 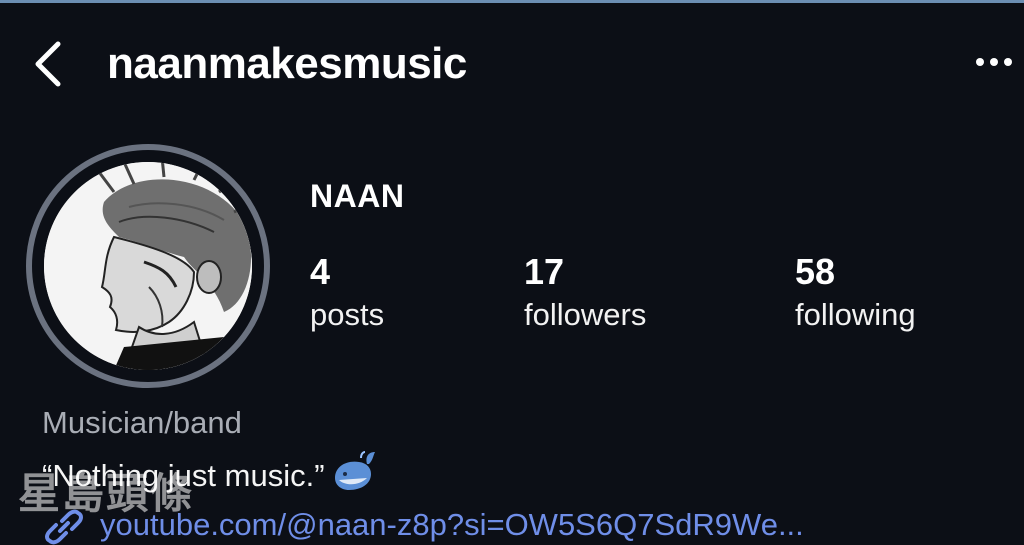 What do you see at coordinates (347, 293) in the screenshot?
I see `stat-posts: 4 posts` at bounding box center [347, 293].